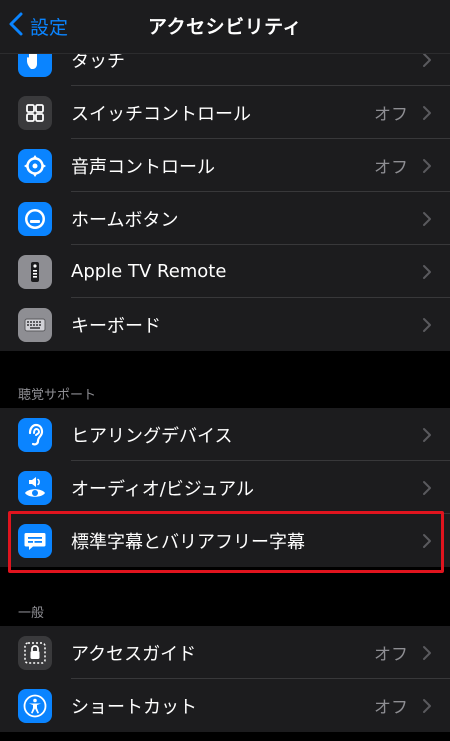  What do you see at coordinates (35, 324) in the screenshot?
I see `keyboard-icon` at bounding box center [35, 324].